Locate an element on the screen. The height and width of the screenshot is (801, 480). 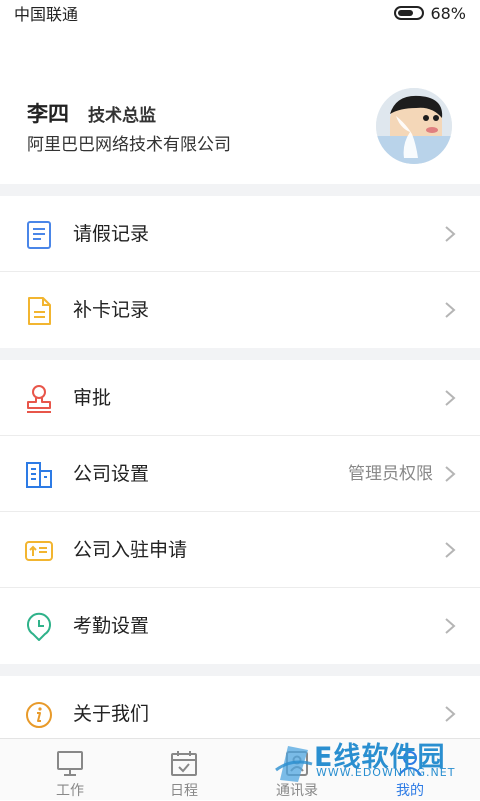
menu-label: 考勤设置 is located at coordinates (111, 626).